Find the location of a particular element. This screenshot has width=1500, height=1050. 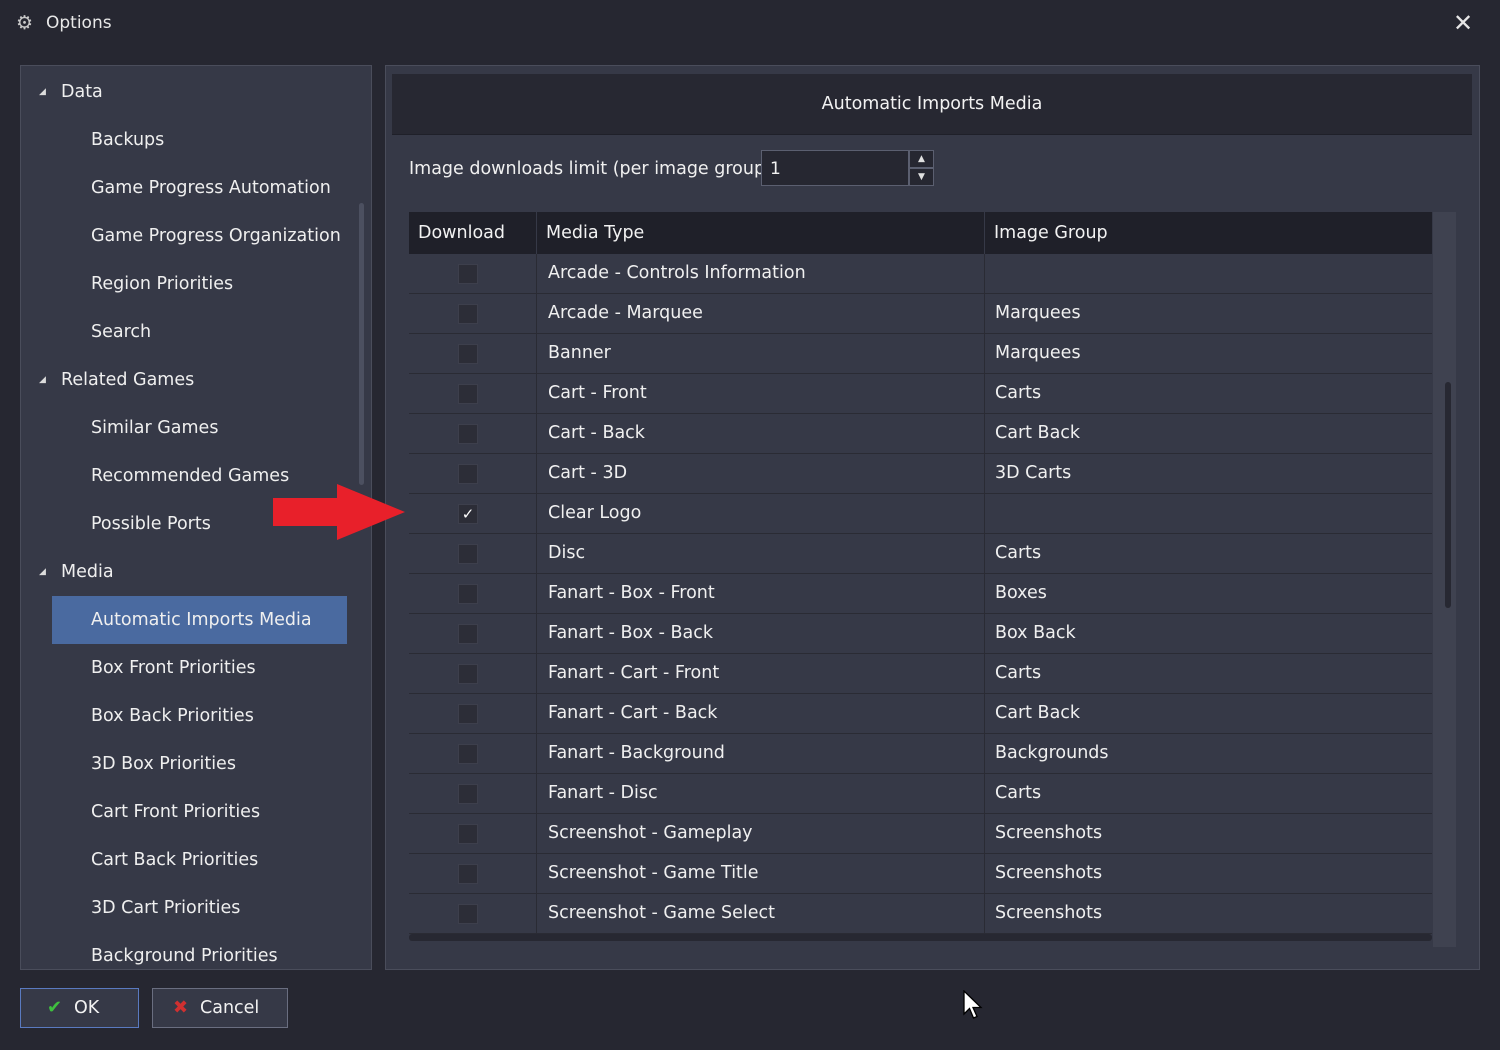

download-checkbox: ✓ is located at coordinates (468, 514).